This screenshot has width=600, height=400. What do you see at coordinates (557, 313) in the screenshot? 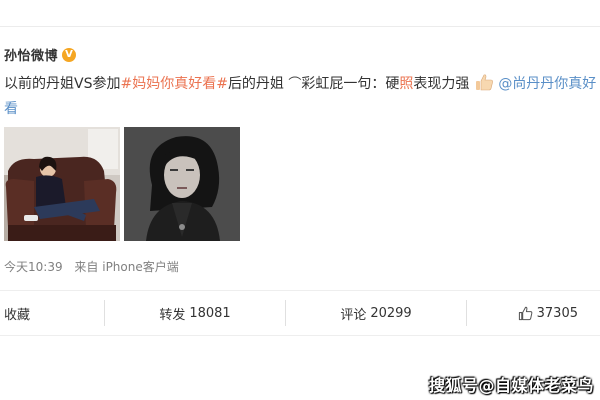
I see `like-count: 37305` at bounding box center [557, 313].